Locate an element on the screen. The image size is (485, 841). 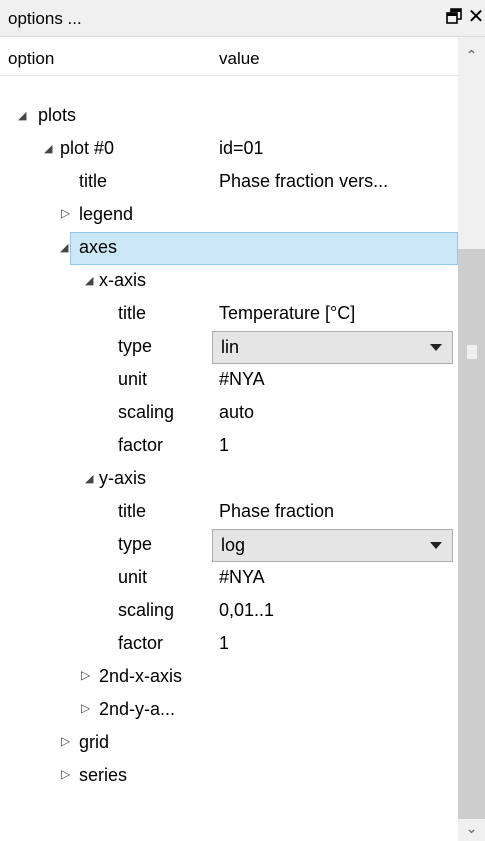
tree-node-y-axis-type: type log is located at coordinates (229, 545).